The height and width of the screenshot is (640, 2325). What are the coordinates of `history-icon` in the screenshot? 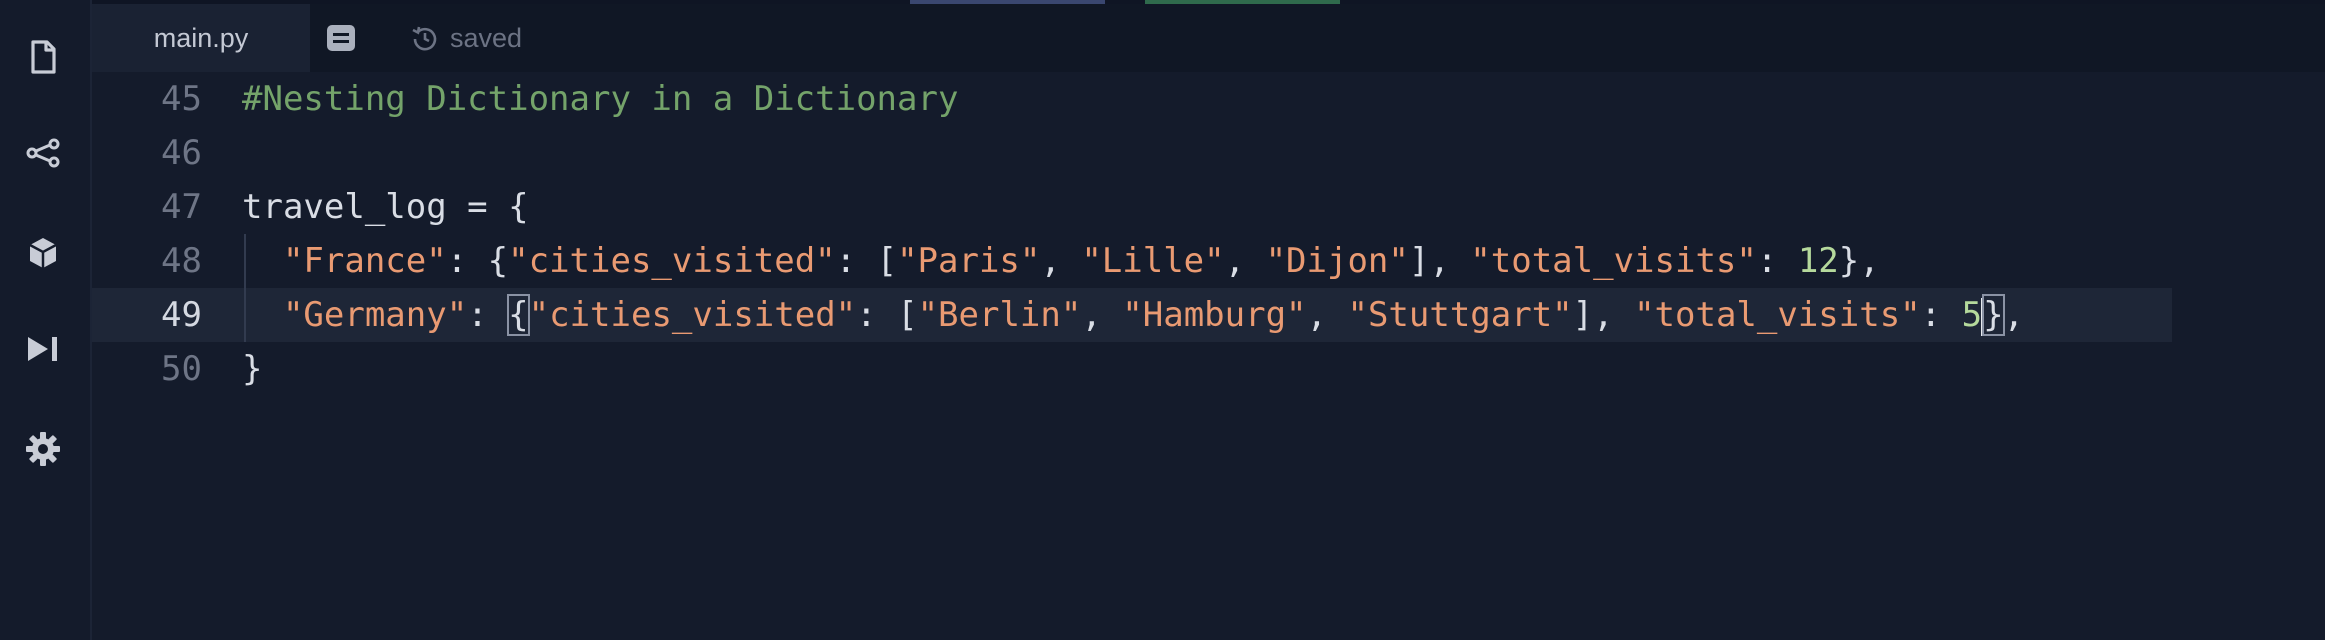 It's located at (424, 38).